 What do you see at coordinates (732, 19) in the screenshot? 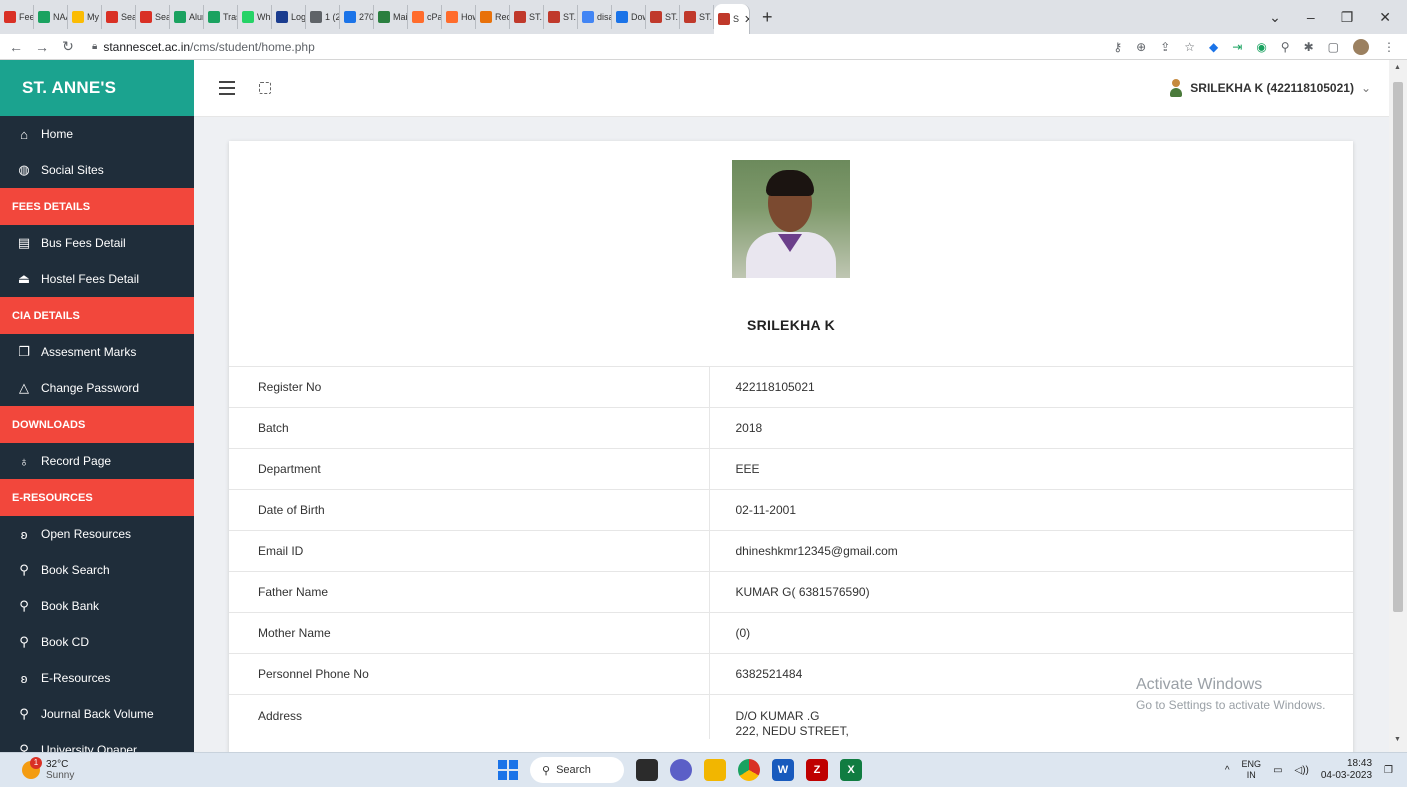
I see `tab-active: S ✕` at bounding box center [732, 19].